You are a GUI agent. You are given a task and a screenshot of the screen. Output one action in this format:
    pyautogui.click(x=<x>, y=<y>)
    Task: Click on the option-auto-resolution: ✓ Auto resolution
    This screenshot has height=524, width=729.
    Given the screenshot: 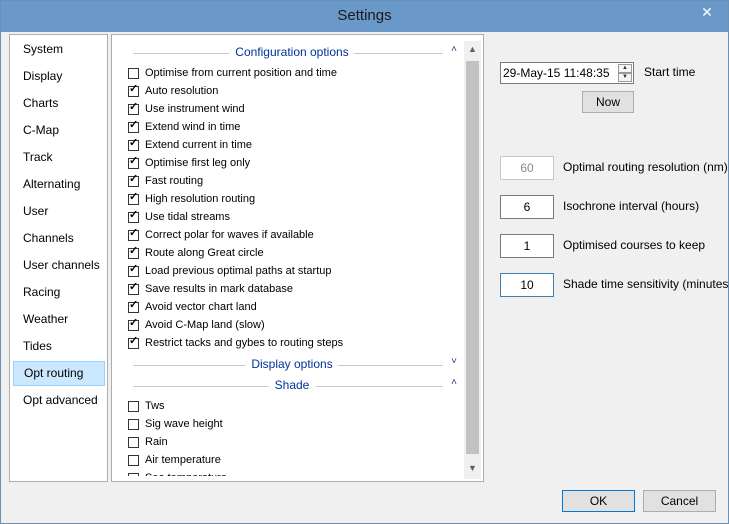 What is the action you would take?
    pyautogui.click(x=173, y=91)
    